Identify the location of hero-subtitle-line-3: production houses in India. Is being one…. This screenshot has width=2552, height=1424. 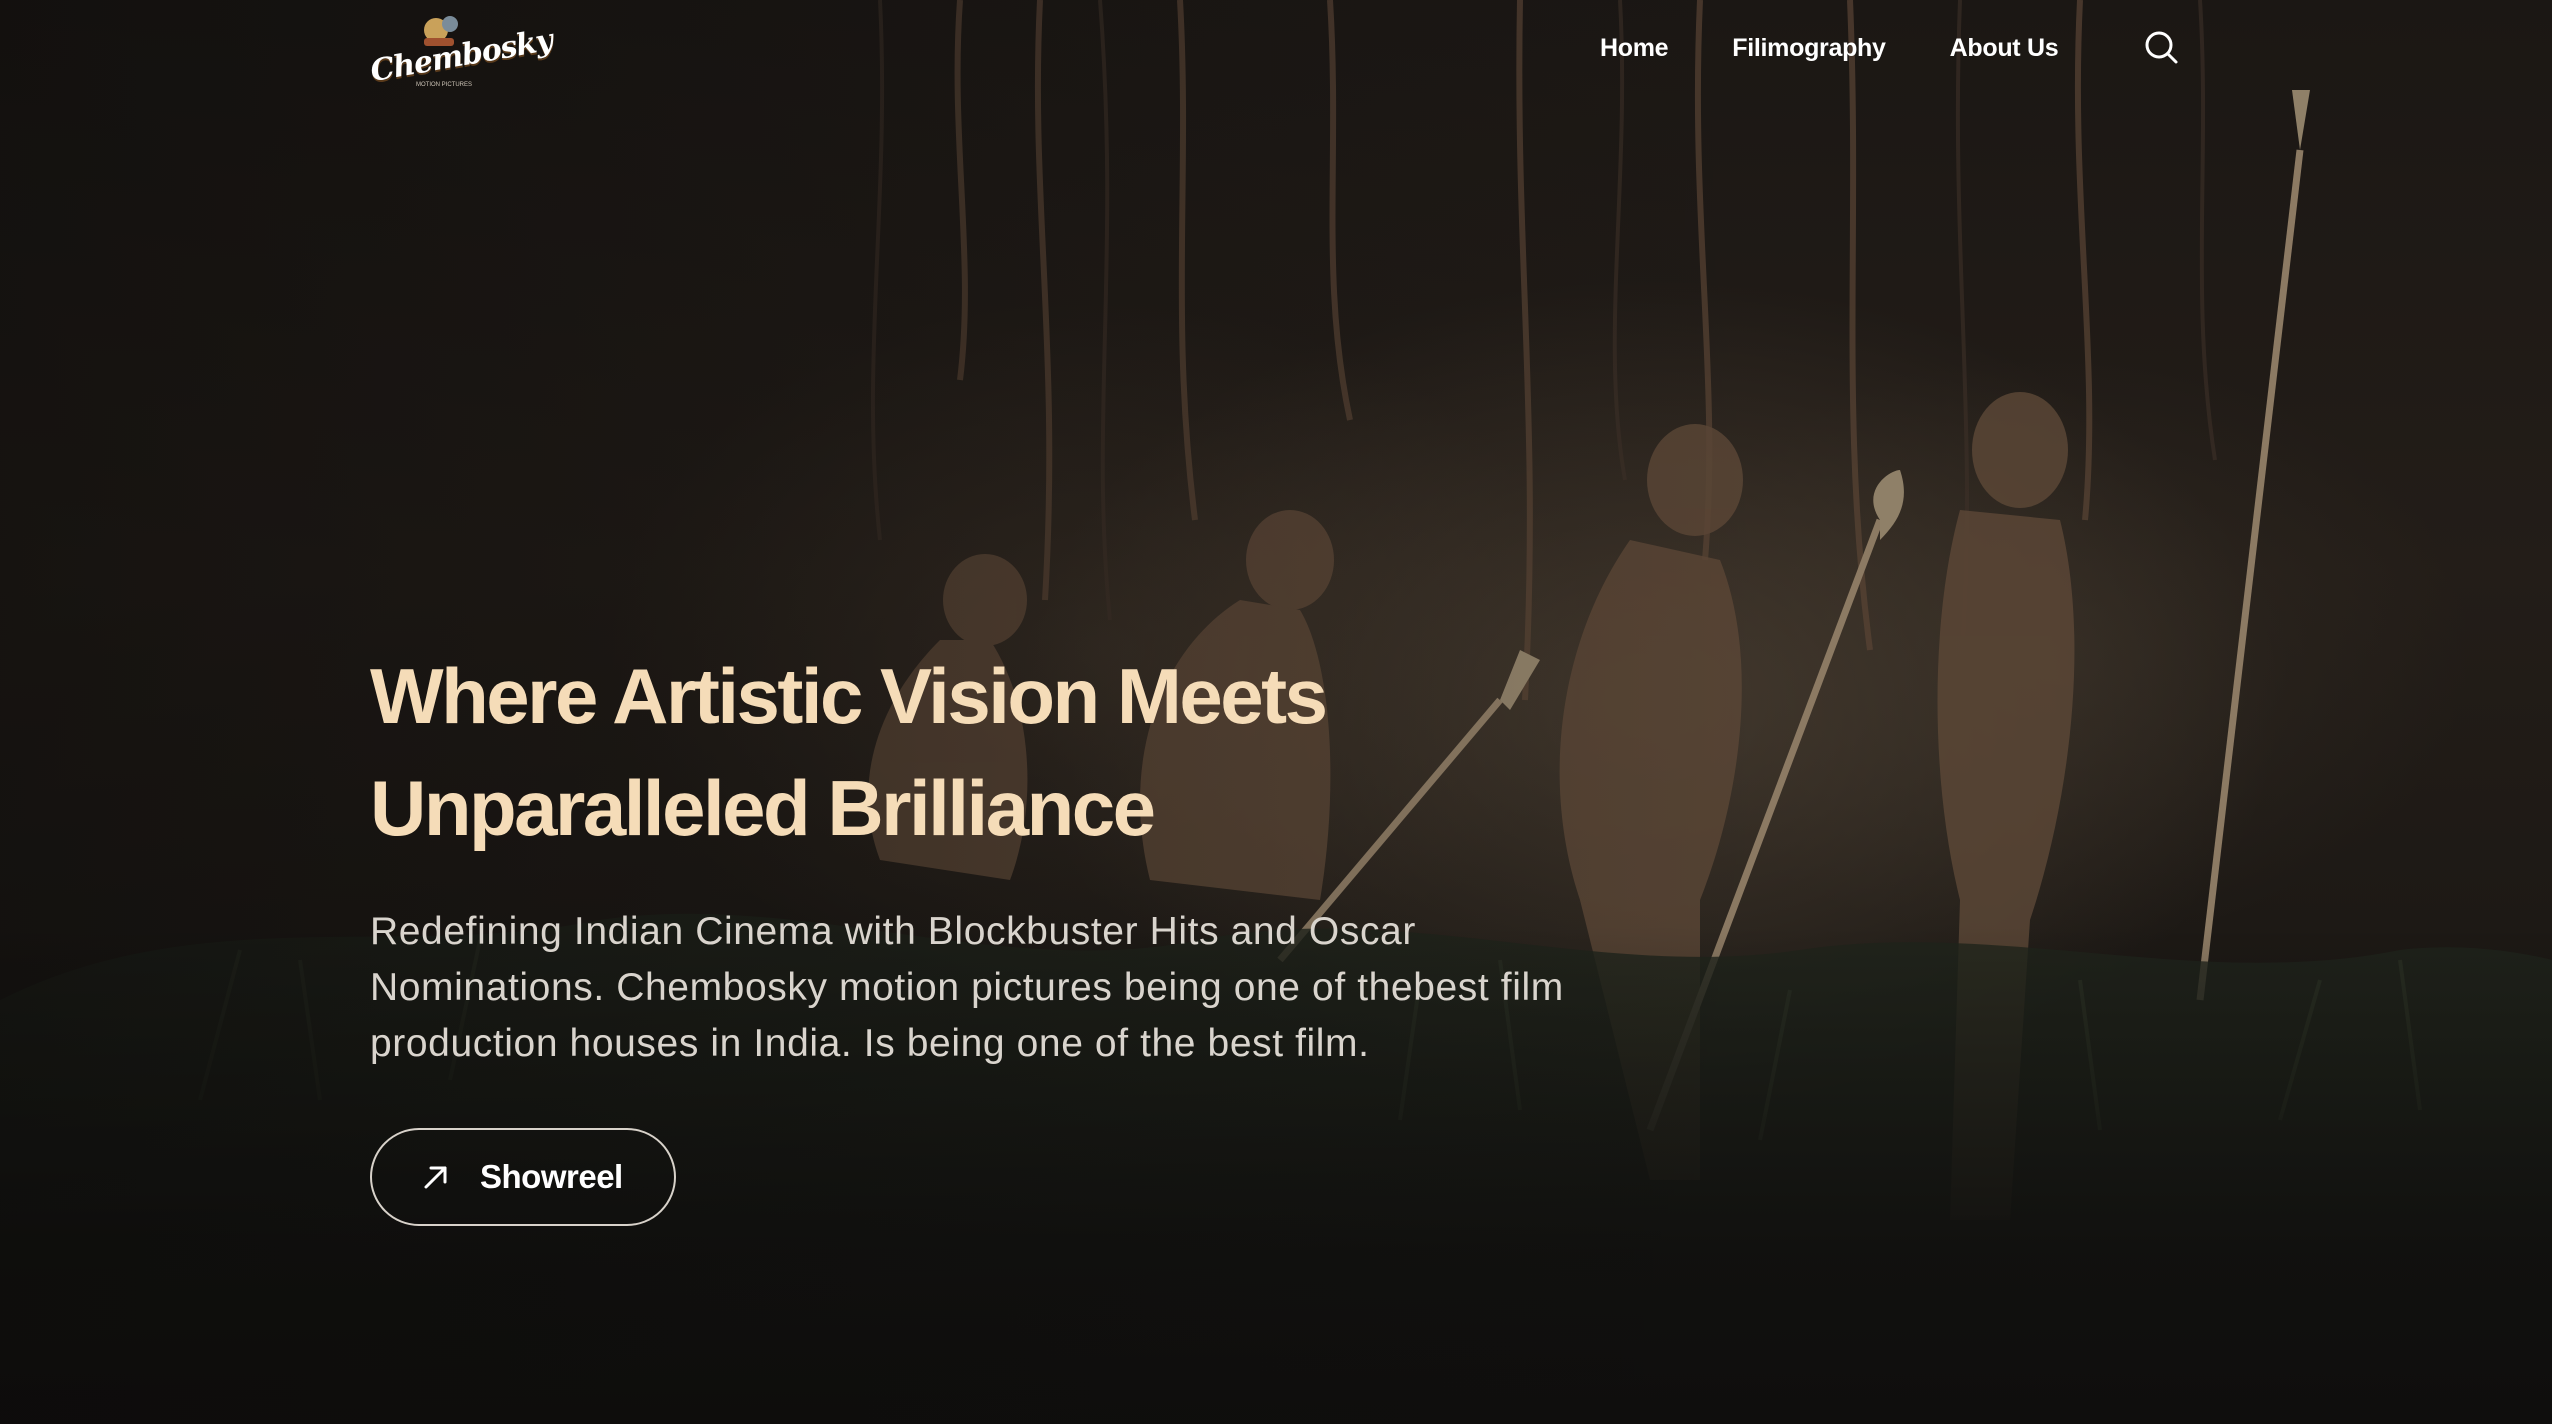
(870, 1043).